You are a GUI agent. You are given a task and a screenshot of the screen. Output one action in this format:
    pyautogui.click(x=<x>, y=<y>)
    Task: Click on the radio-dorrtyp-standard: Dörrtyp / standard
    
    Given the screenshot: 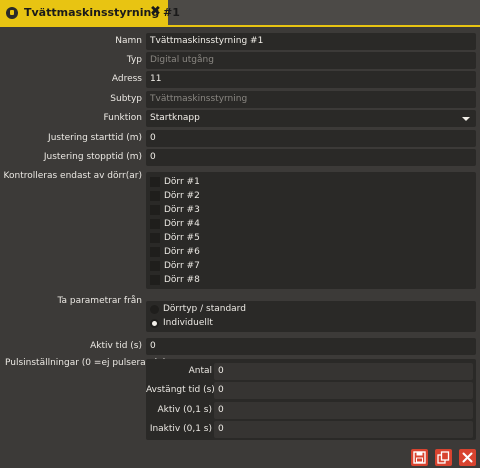 What is the action you would take?
    pyautogui.click(x=225, y=310)
    